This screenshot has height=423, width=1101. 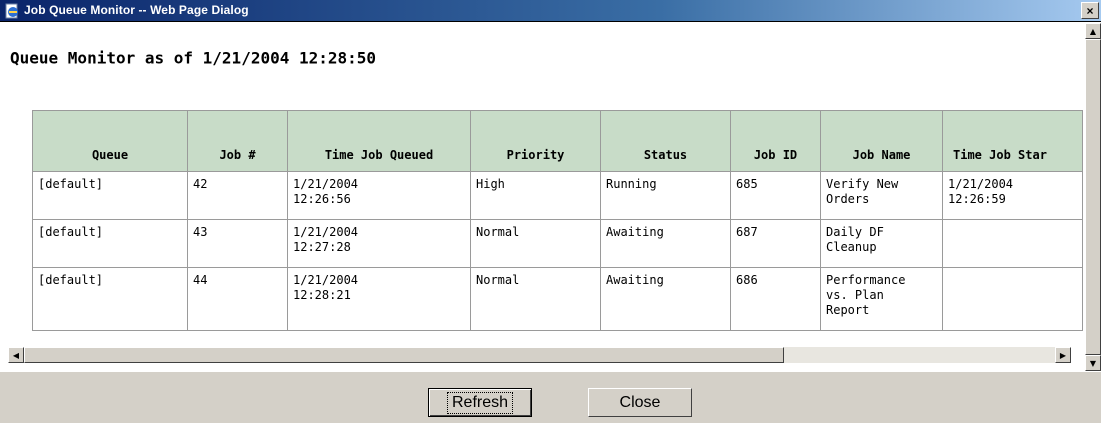 I want to click on cell-time-queued: 1/21/2004 12:26:56, so click(x=379, y=195).